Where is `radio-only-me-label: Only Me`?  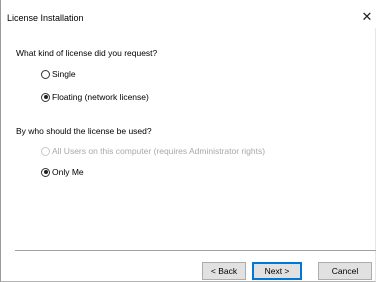
radio-only-me-label: Only Me is located at coordinates (68, 172).